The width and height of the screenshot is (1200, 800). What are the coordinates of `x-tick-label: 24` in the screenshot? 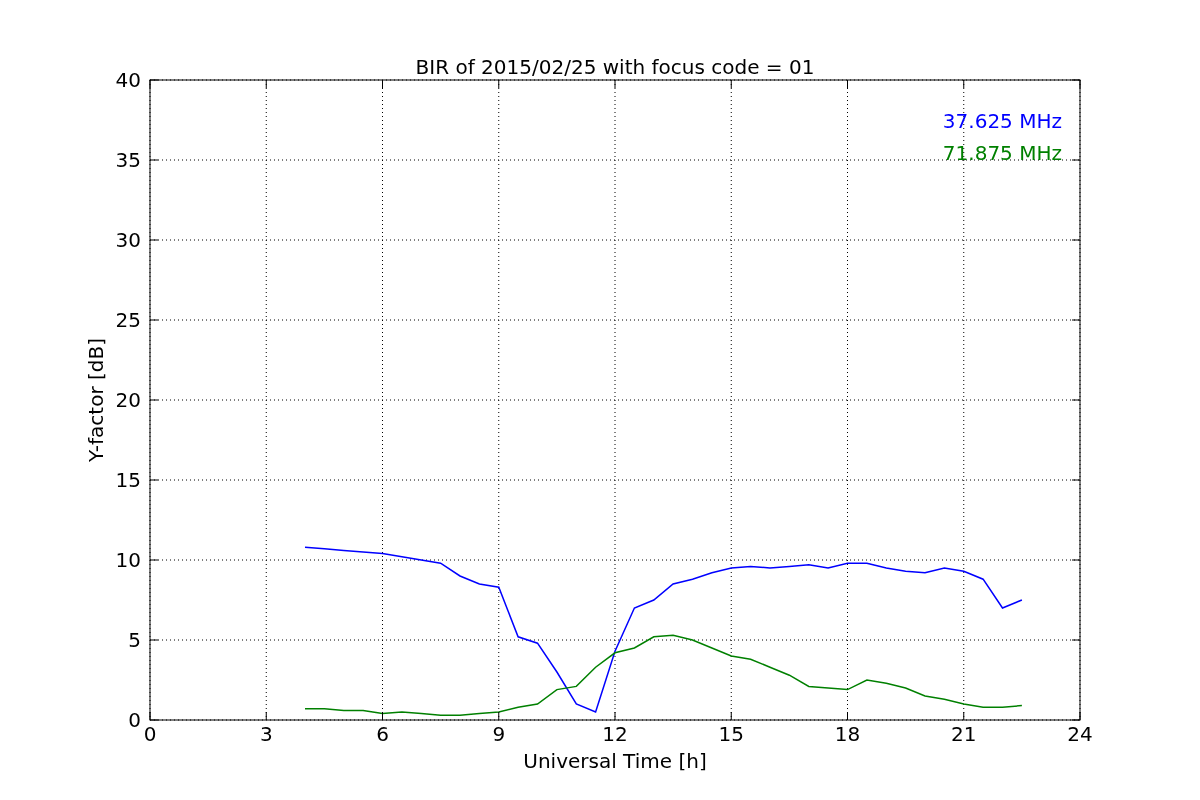 It's located at (1080, 734).